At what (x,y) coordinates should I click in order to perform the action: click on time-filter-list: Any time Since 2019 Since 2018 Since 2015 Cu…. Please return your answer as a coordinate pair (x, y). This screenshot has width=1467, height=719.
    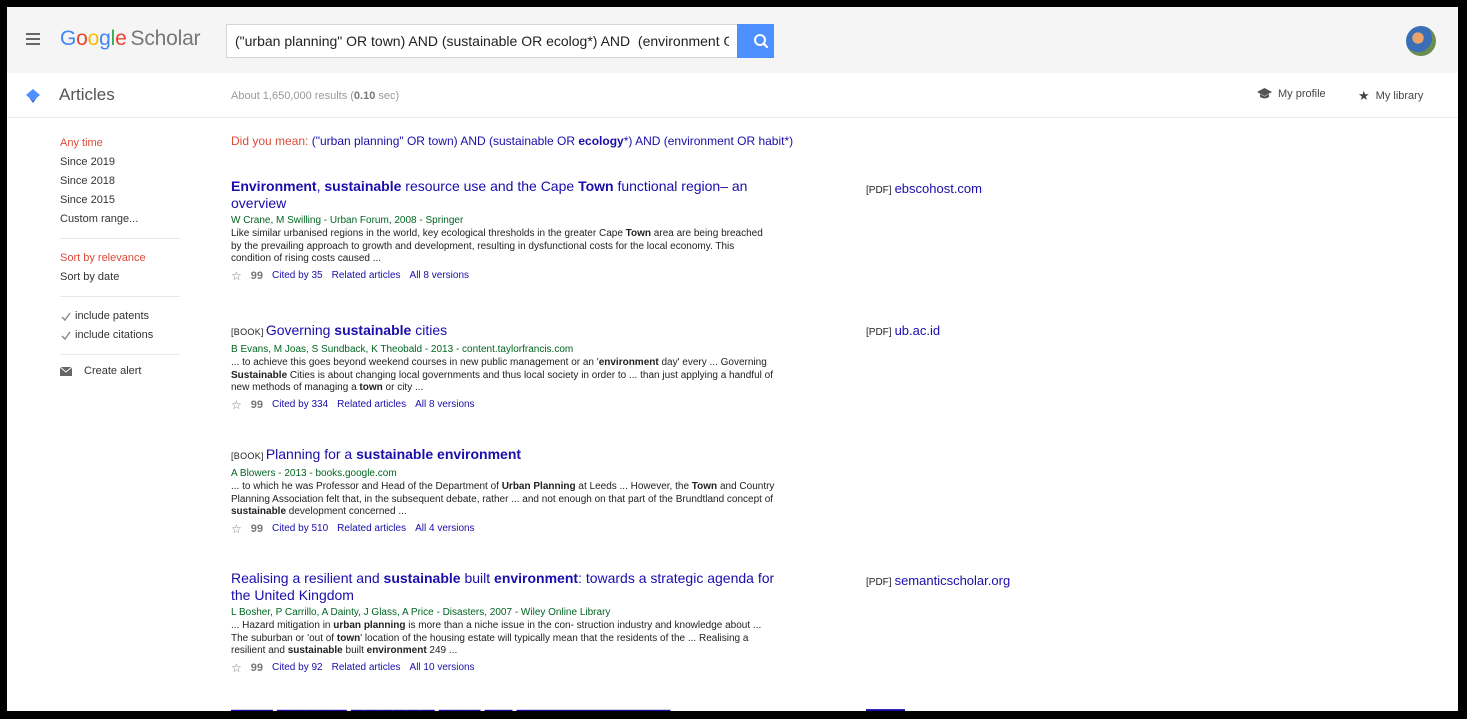
    Looking at the image, I should click on (121, 181).